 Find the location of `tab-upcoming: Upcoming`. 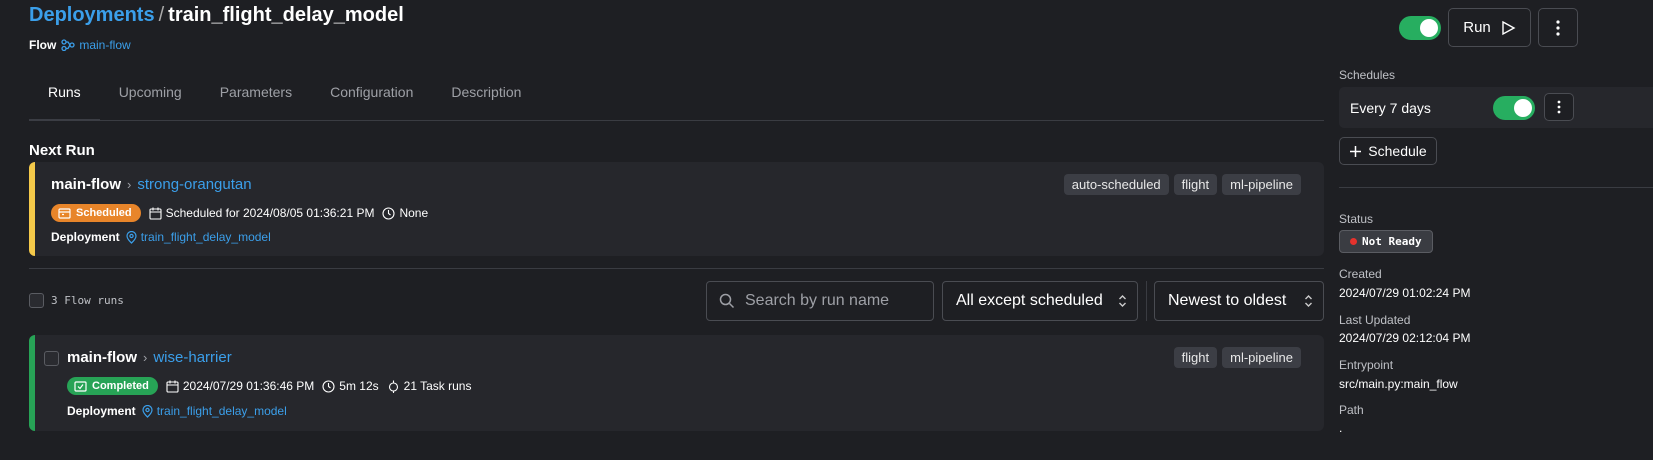

tab-upcoming: Upcoming is located at coordinates (150, 93).